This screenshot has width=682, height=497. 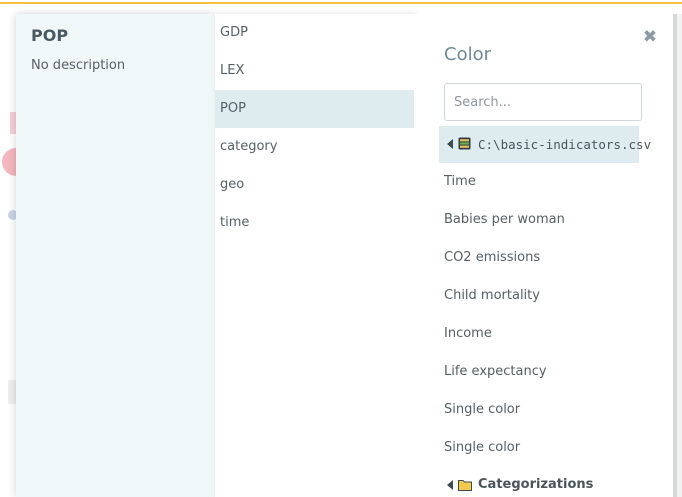 I want to click on indicator-item-pop: POP, so click(x=314, y=109).